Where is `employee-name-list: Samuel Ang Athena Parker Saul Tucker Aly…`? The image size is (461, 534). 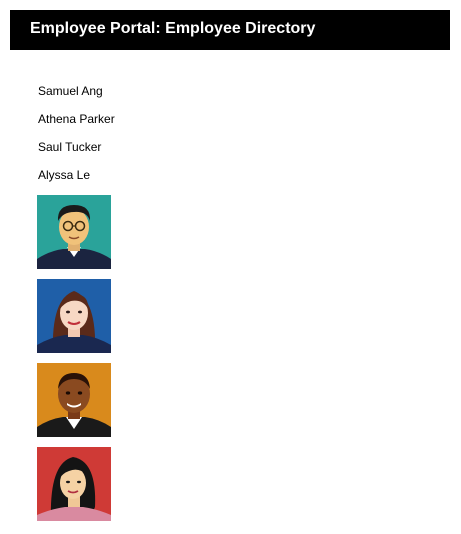 employee-name-list: Samuel Ang Athena Parker Saul Tucker Aly… is located at coordinates (76, 138).